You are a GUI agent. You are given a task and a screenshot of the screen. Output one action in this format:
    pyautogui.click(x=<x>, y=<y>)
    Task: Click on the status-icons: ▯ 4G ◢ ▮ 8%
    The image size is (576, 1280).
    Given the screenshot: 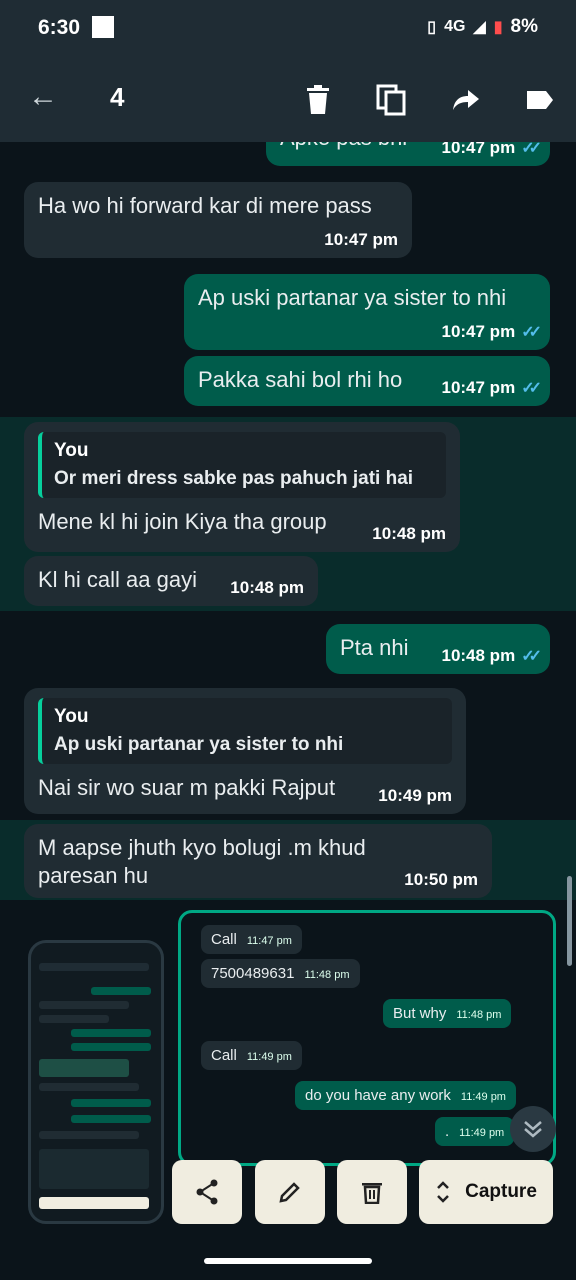 What is the action you would take?
    pyautogui.click(x=482, y=27)
    